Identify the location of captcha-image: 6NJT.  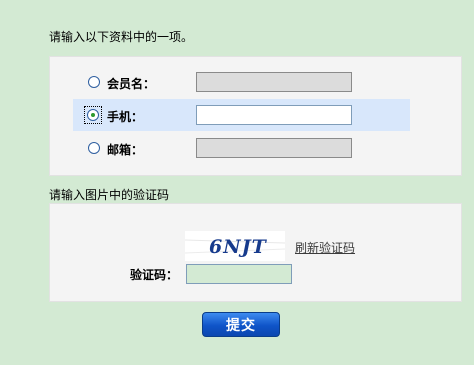
(235, 246).